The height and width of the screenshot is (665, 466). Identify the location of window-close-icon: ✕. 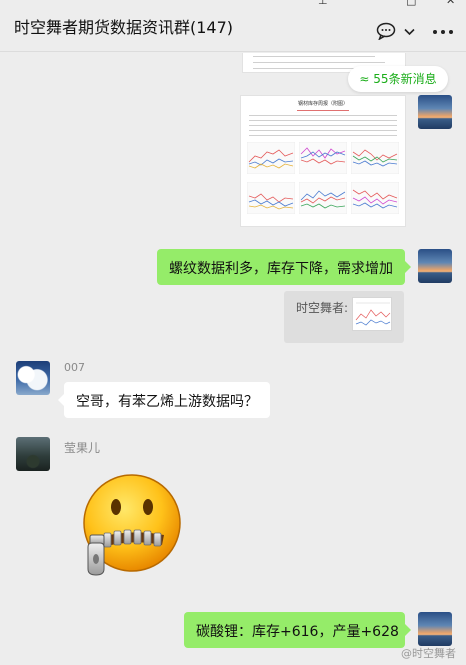
(450, 3).